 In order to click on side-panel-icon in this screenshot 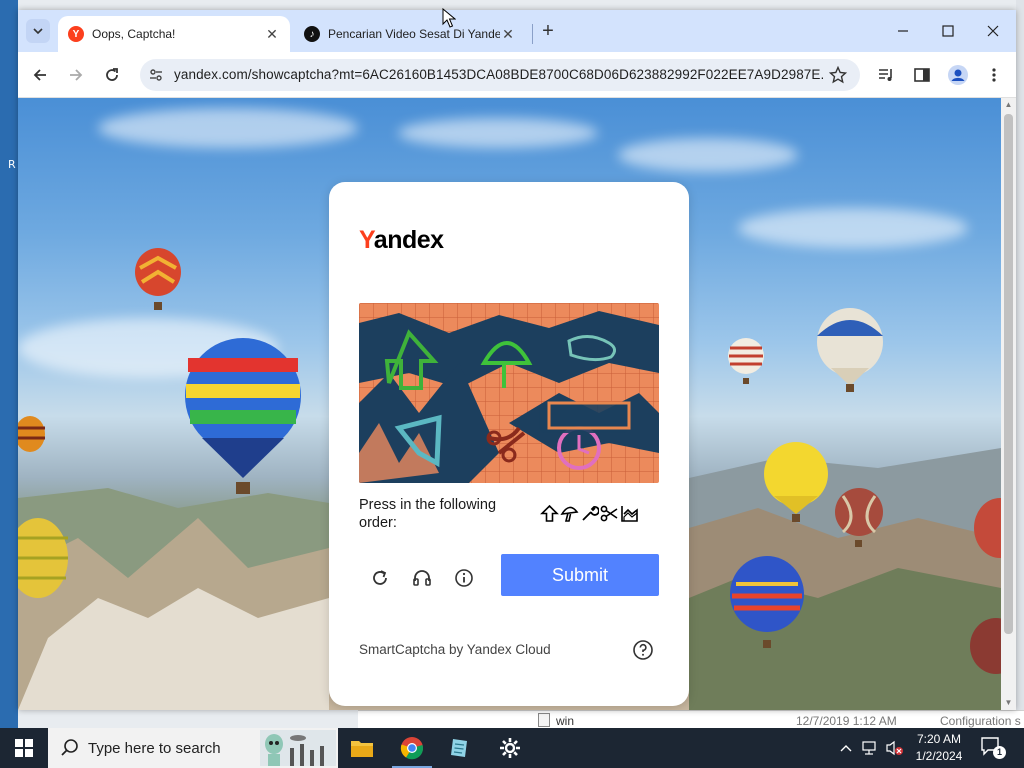, I will do `click(922, 75)`.